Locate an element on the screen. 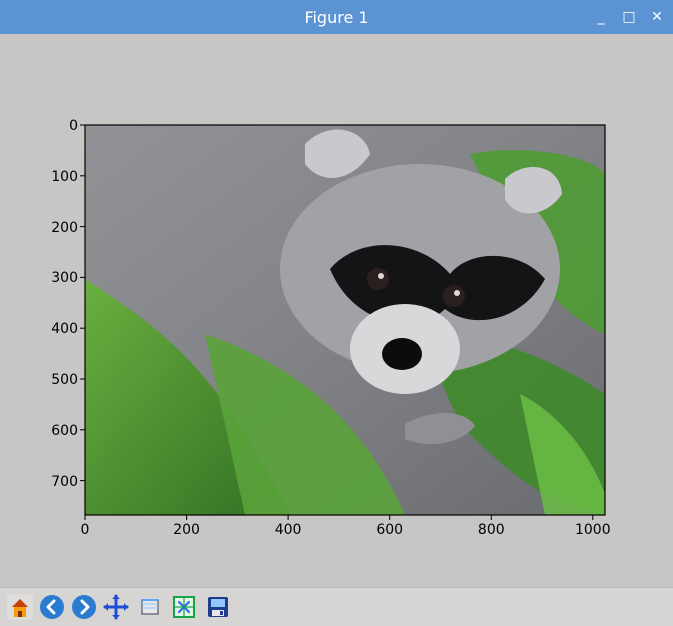  x-ticks: 0 200 400 600 800 1000 is located at coordinates (346, 526).